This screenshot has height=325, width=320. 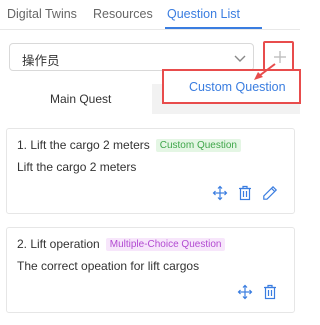 I want to click on question-type-badge: Multiple-Choice Question, so click(x=165, y=244).